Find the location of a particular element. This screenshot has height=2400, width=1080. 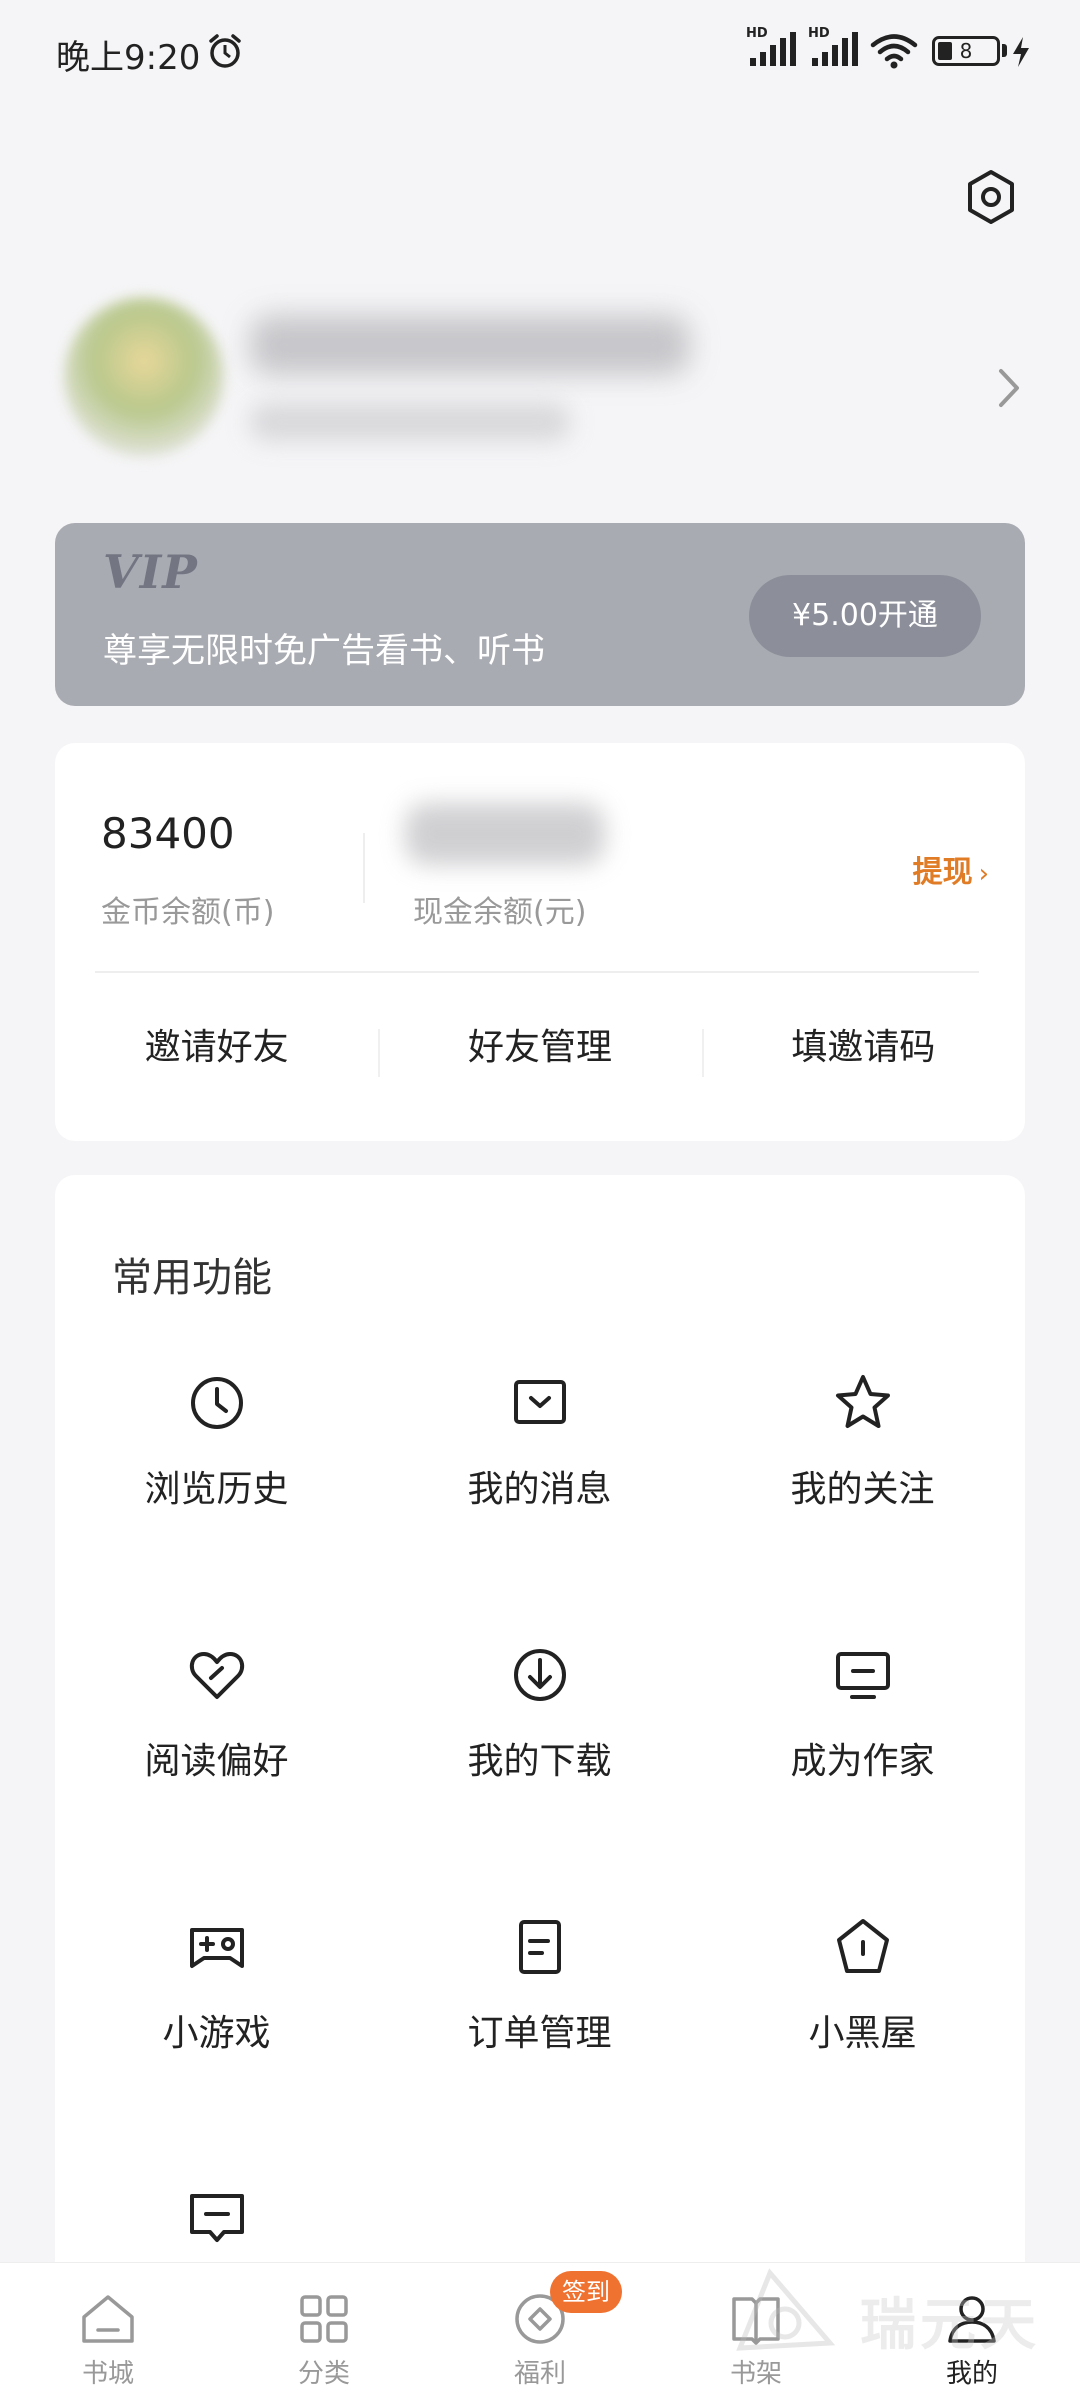

wallet-actions: 邀请好友 好友管理 填邀请码 is located at coordinates (540, 1057).